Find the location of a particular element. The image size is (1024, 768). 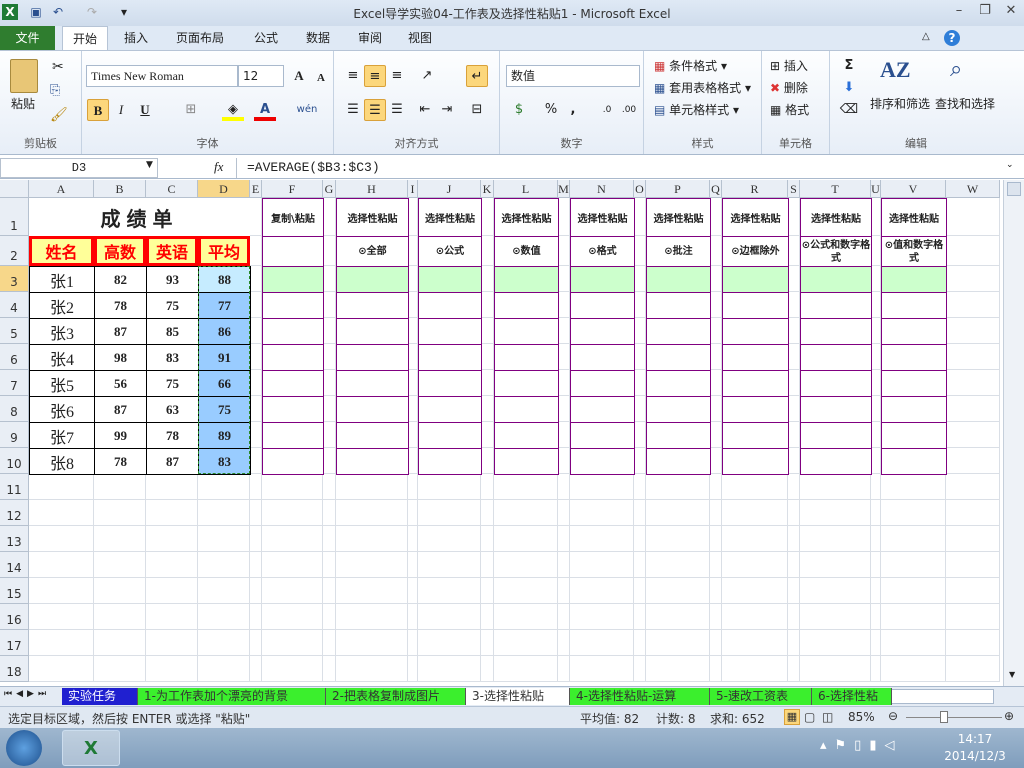

zoom-level: 85% is located at coordinates (861, 717).